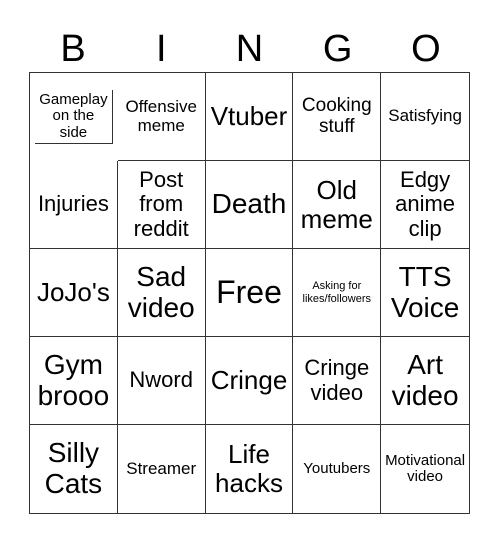 The height and width of the screenshot is (544, 500). Describe the element at coordinates (73, 117) in the screenshot. I see `bingo-cell: Gameplay on the side` at that location.